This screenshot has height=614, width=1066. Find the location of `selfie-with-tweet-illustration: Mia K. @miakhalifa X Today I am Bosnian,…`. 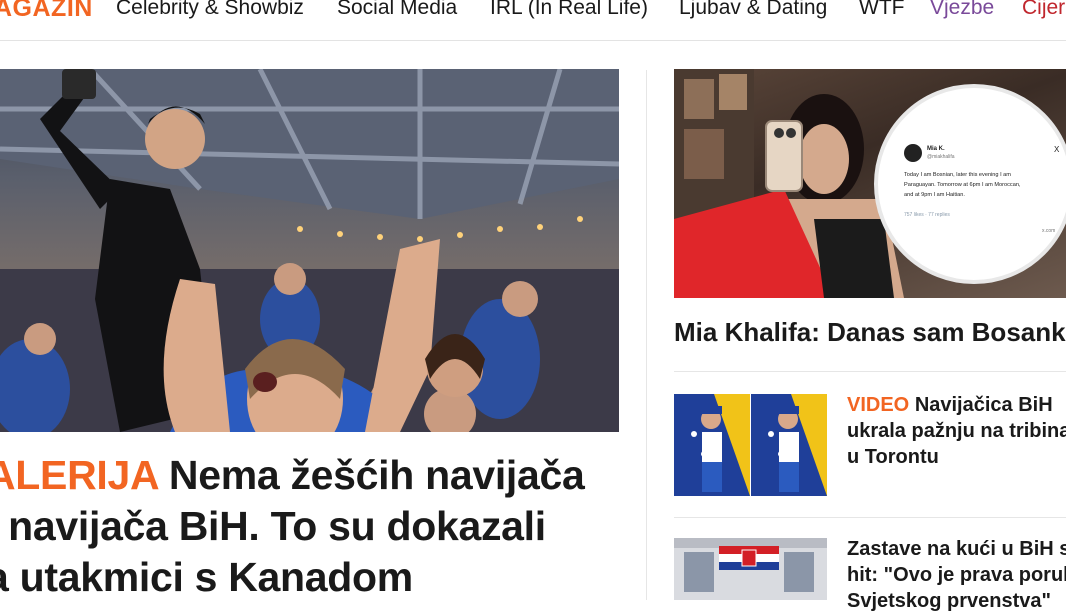

selfie-with-tweet-illustration: Mia K. @miakhalifa X Today I am Bosnian,… is located at coordinates (870, 183).